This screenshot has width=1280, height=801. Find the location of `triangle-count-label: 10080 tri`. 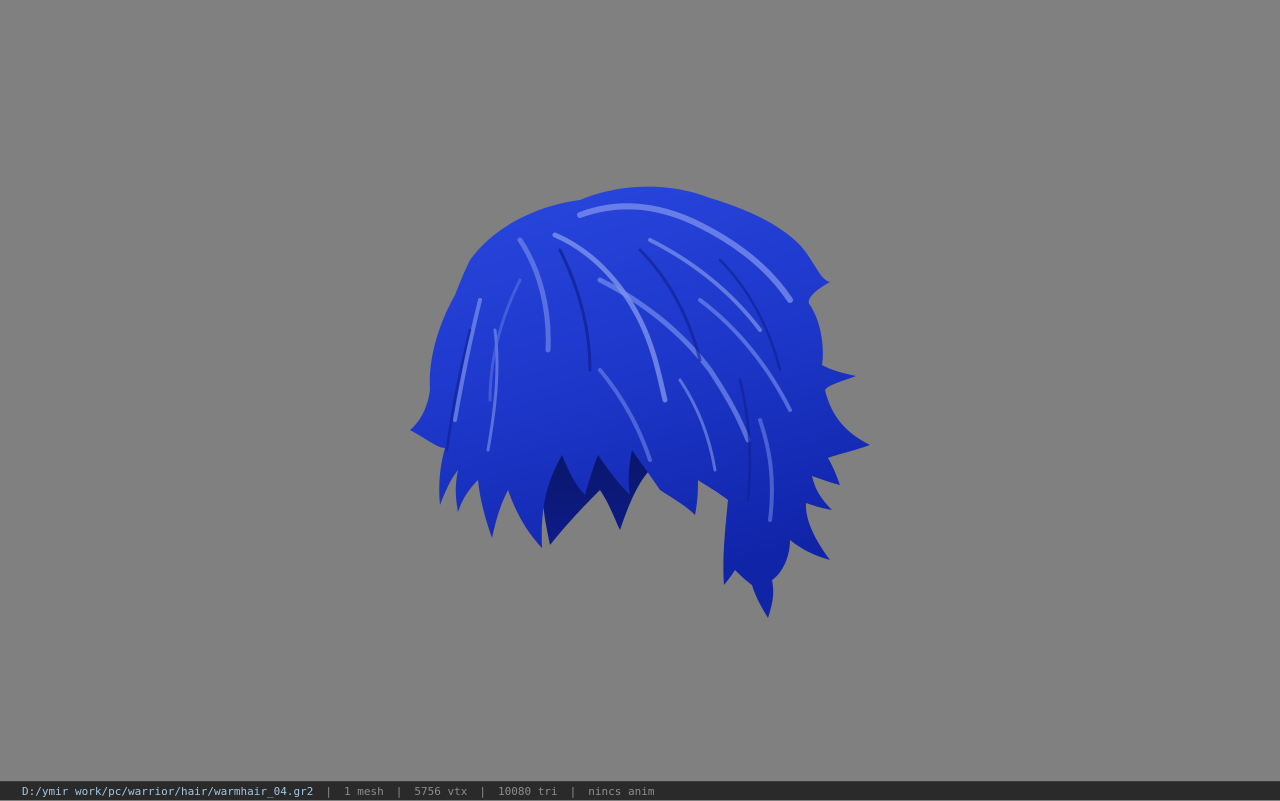

triangle-count-label: 10080 tri is located at coordinates (528, 791).